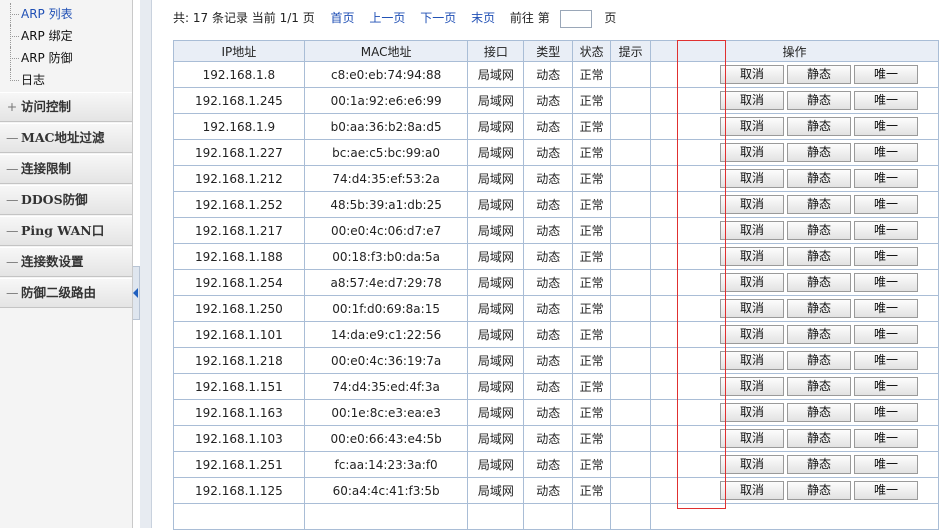 Image resolution: width=939 pixels, height=530 pixels. I want to click on cell-ip: 192.168.1.250, so click(239, 308).